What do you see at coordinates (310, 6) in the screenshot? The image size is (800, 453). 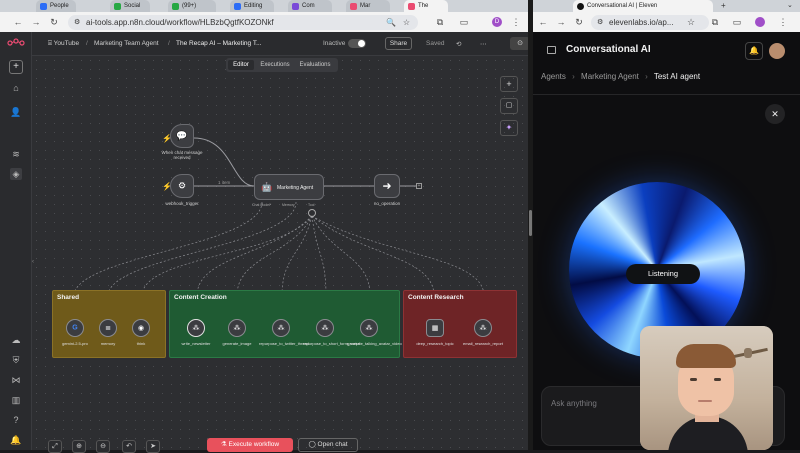 I see `browser-tab: Com` at bounding box center [310, 6].